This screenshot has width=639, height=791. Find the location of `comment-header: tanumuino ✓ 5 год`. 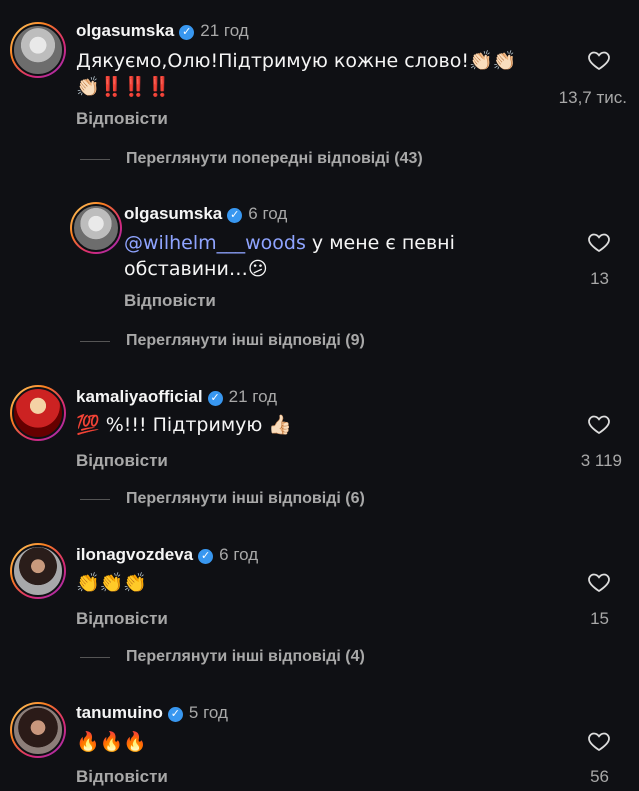

comment-header: tanumuino ✓ 5 год is located at coordinates (152, 713).